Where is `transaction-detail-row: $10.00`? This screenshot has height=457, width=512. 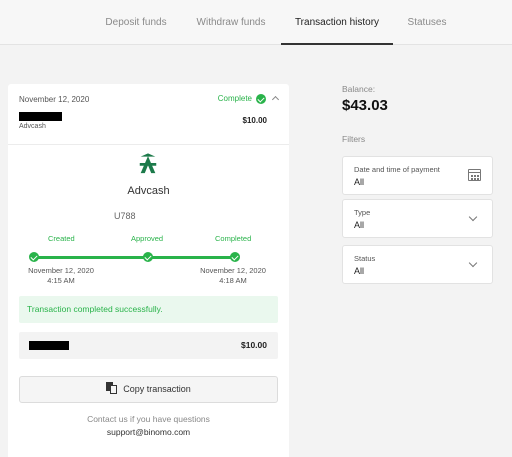 transaction-detail-row: $10.00 is located at coordinates (148, 345).